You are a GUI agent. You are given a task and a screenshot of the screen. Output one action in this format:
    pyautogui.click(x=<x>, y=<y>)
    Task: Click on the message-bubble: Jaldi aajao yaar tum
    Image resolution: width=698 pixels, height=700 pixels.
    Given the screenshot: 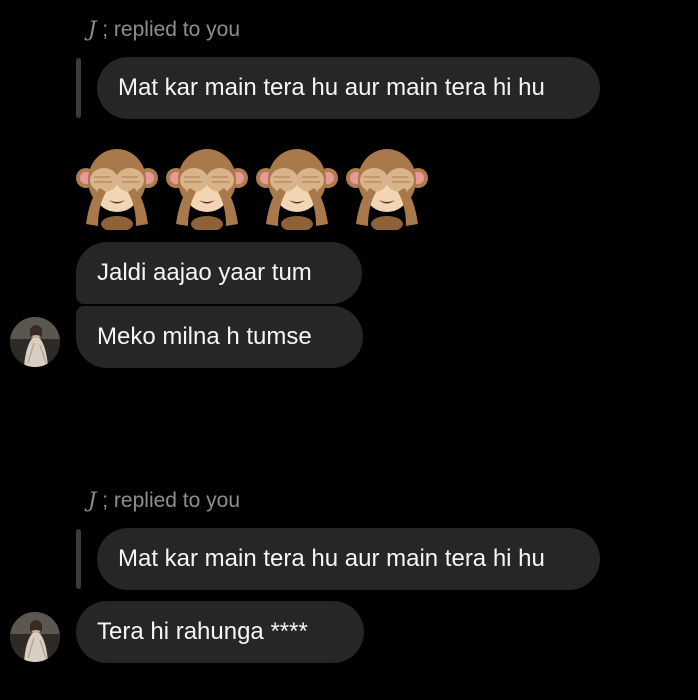 What is the action you would take?
    pyautogui.click(x=219, y=273)
    